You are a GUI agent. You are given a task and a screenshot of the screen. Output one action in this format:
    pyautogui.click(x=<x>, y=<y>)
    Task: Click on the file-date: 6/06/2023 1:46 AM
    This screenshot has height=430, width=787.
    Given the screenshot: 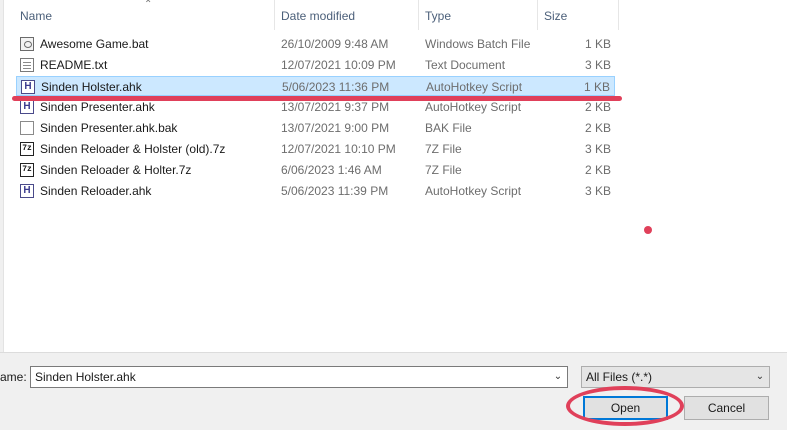 What is the action you would take?
    pyautogui.click(x=331, y=170)
    